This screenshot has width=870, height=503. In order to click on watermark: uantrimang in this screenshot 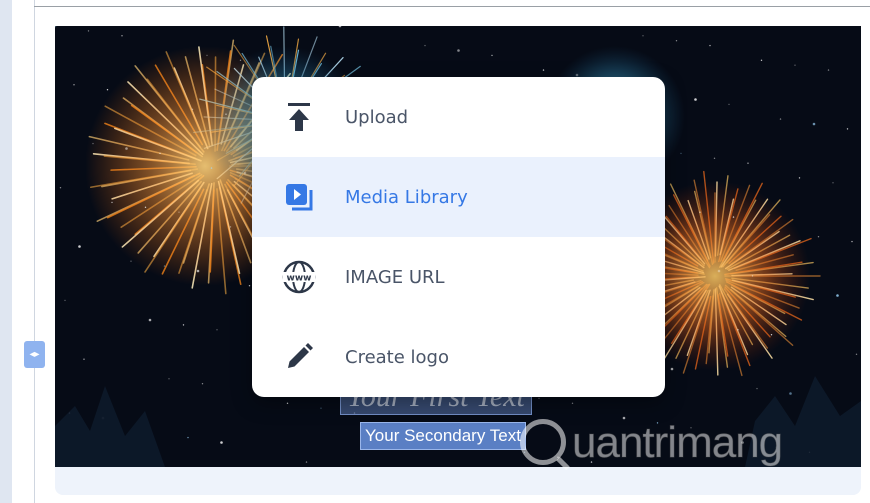, I will do `click(690, 445)`.